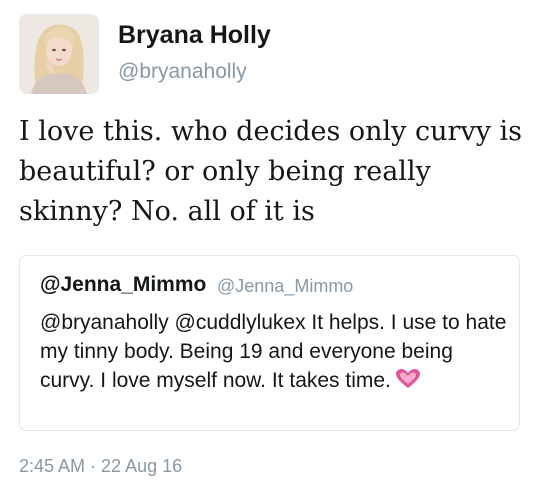 This screenshot has height=497, width=540. What do you see at coordinates (123, 285) in the screenshot?
I see `quoted-author-name: @Jenna_Mimmo` at bounding box center [123, 285].